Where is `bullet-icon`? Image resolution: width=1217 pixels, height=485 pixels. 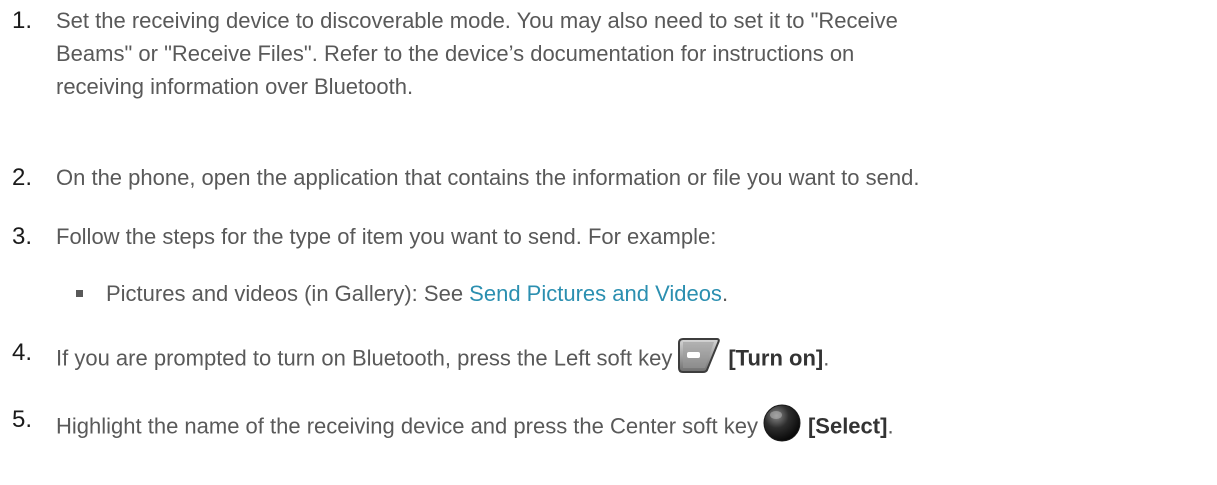 bullet-icon is located at coordinates (79, 293).